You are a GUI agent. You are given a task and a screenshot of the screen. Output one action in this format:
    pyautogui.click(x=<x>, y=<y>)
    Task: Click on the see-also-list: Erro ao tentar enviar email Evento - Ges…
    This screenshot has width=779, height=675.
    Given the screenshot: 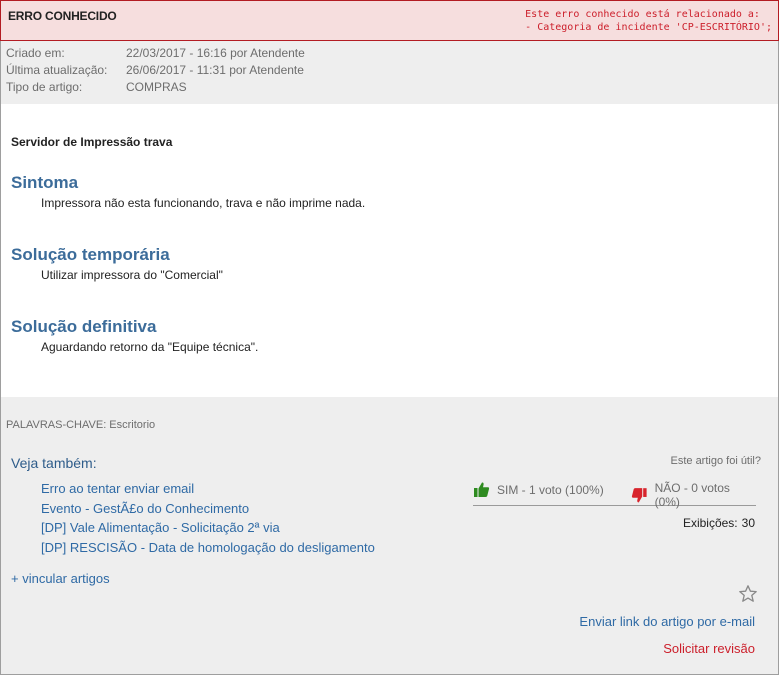 What is the action you would take?
    pyautogui.click(x=208, y=518)
    